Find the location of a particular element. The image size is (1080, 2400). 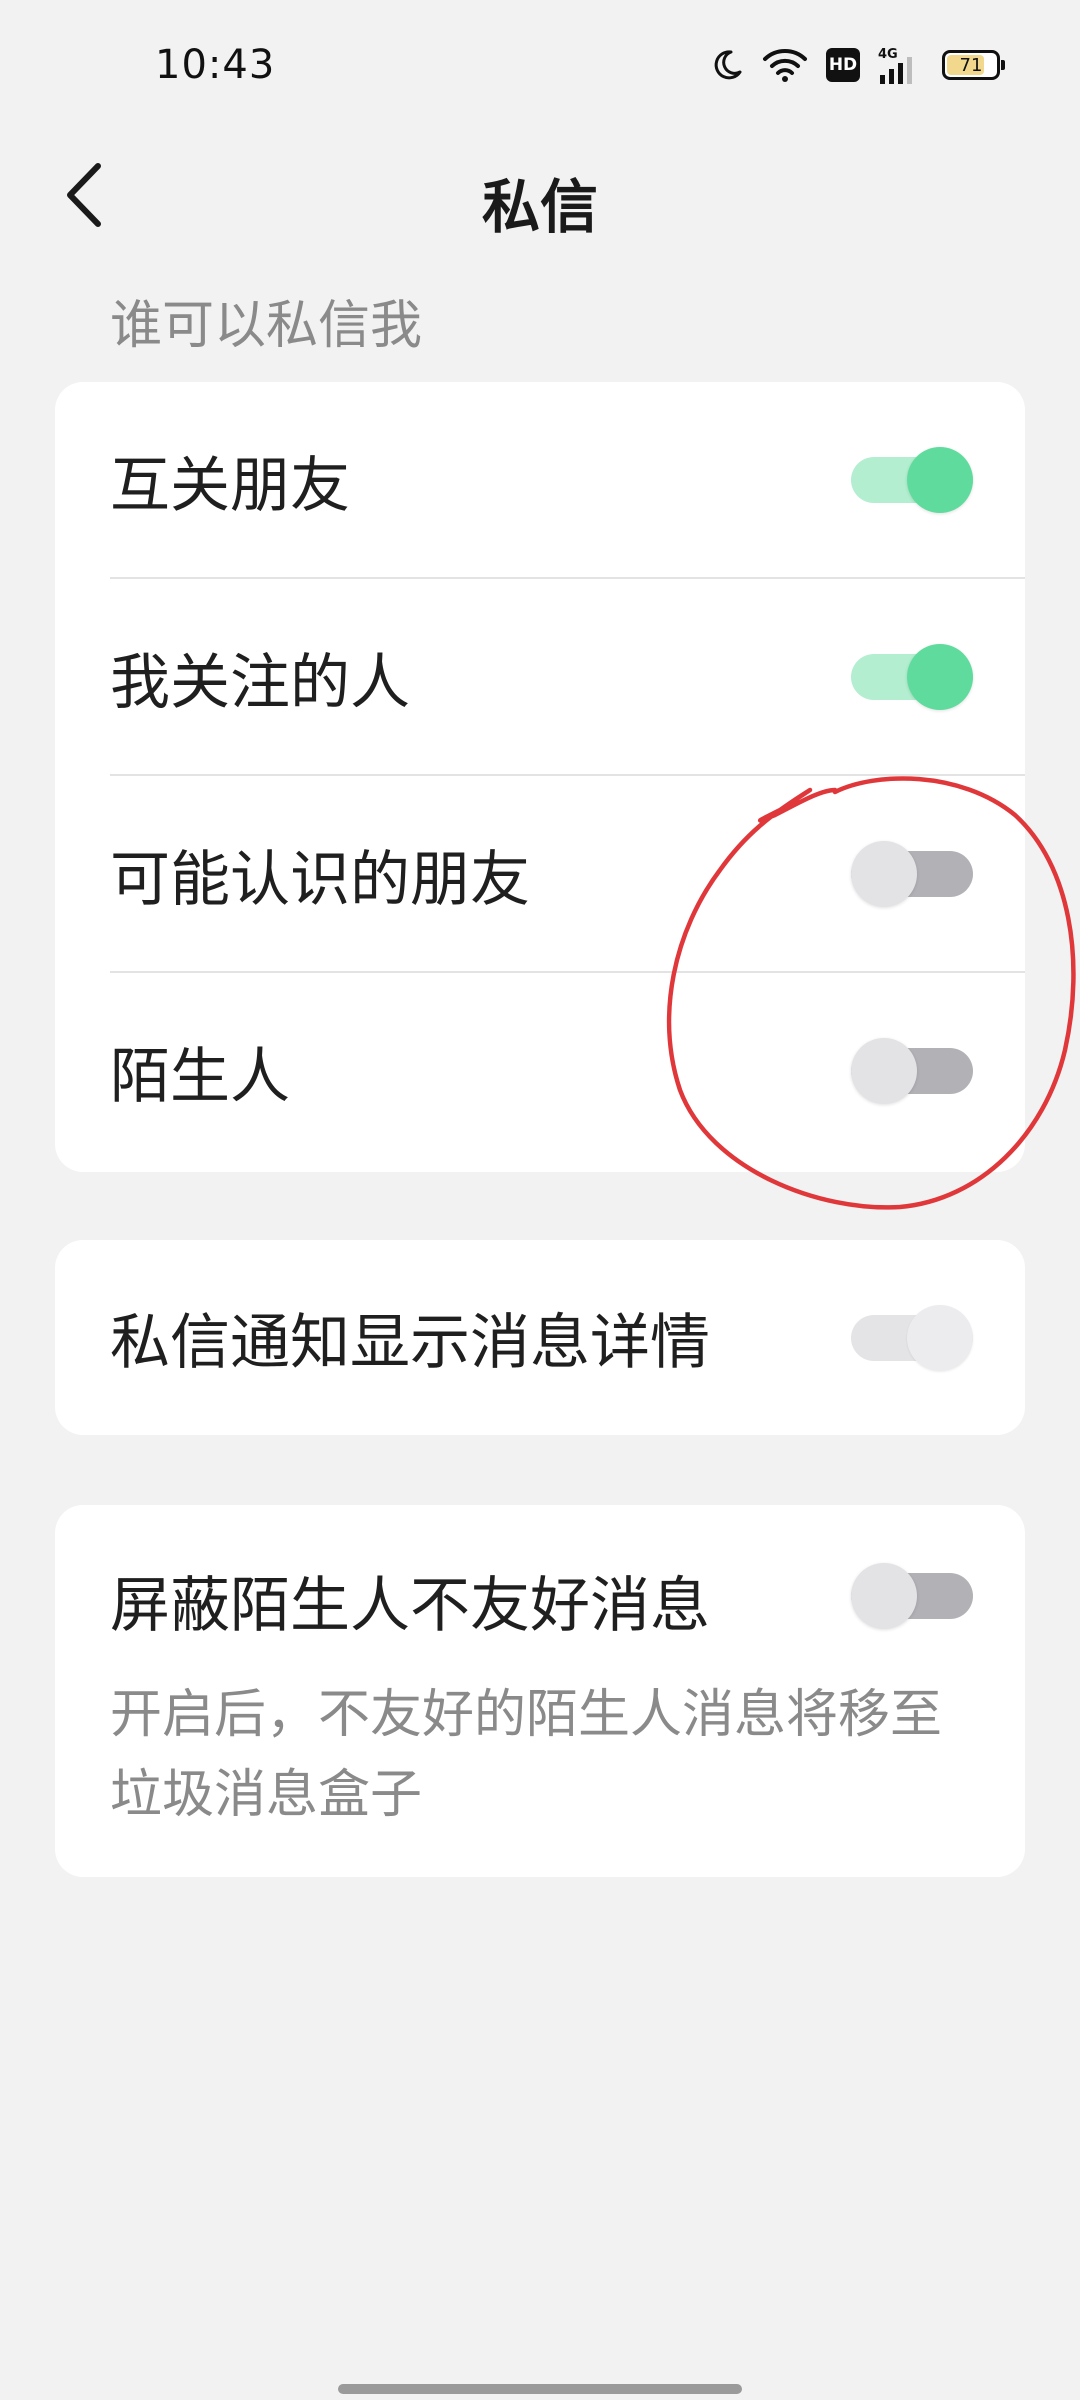

hd-icon: HD is located at coordinates (843, 65).